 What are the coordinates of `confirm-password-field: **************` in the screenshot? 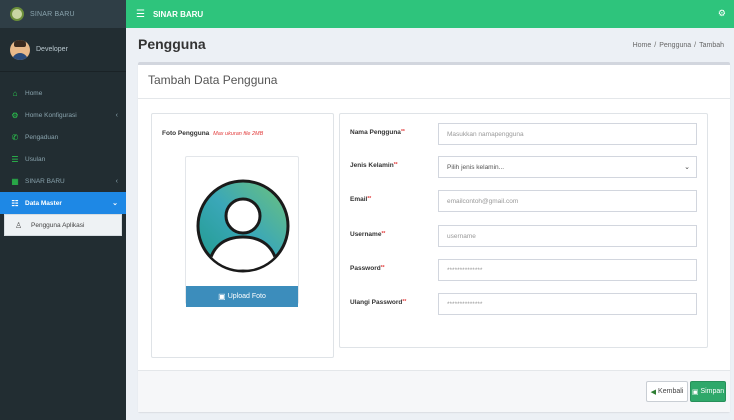 It's located at (567, 304).